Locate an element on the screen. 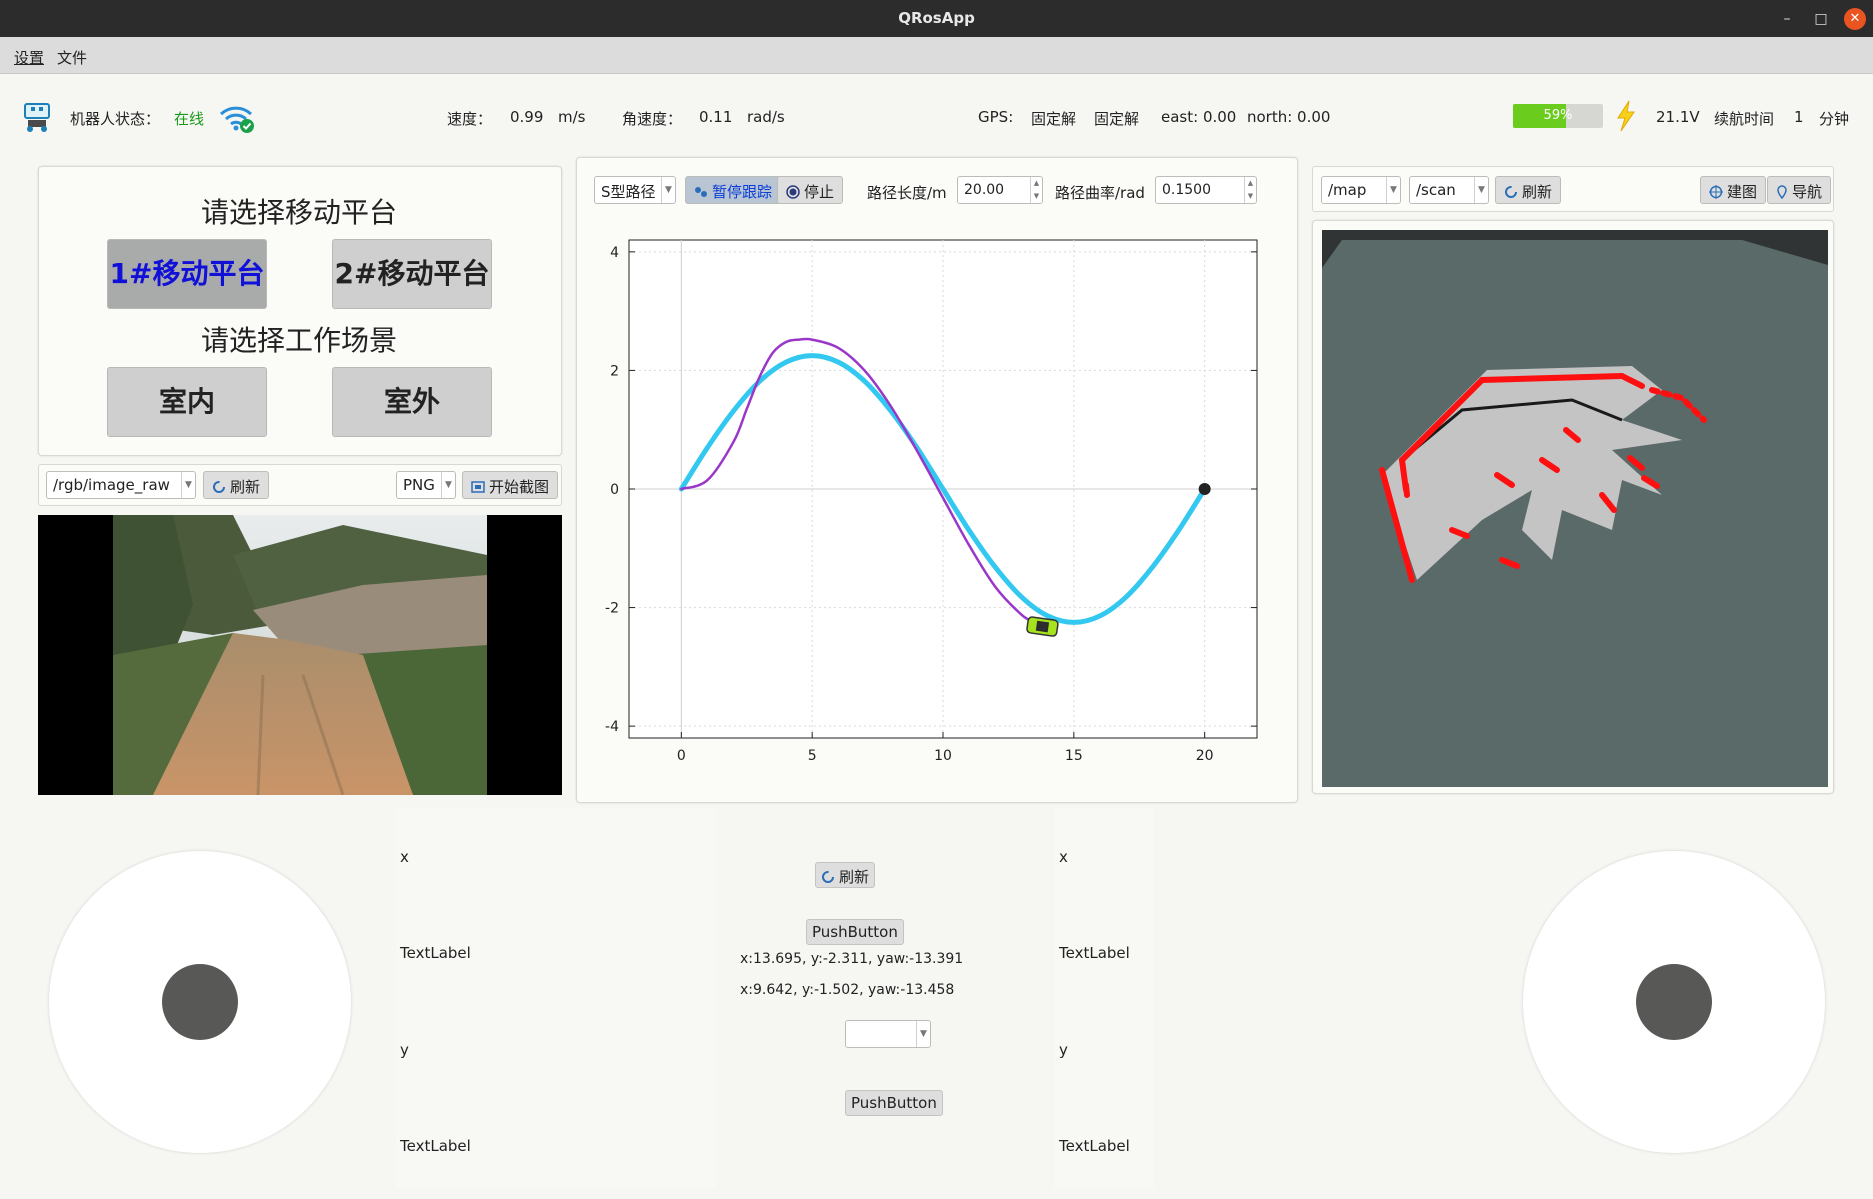  path-curvature-spinbox: 0.1500 ▲ ▼ is located at coordinates (1206, 190).